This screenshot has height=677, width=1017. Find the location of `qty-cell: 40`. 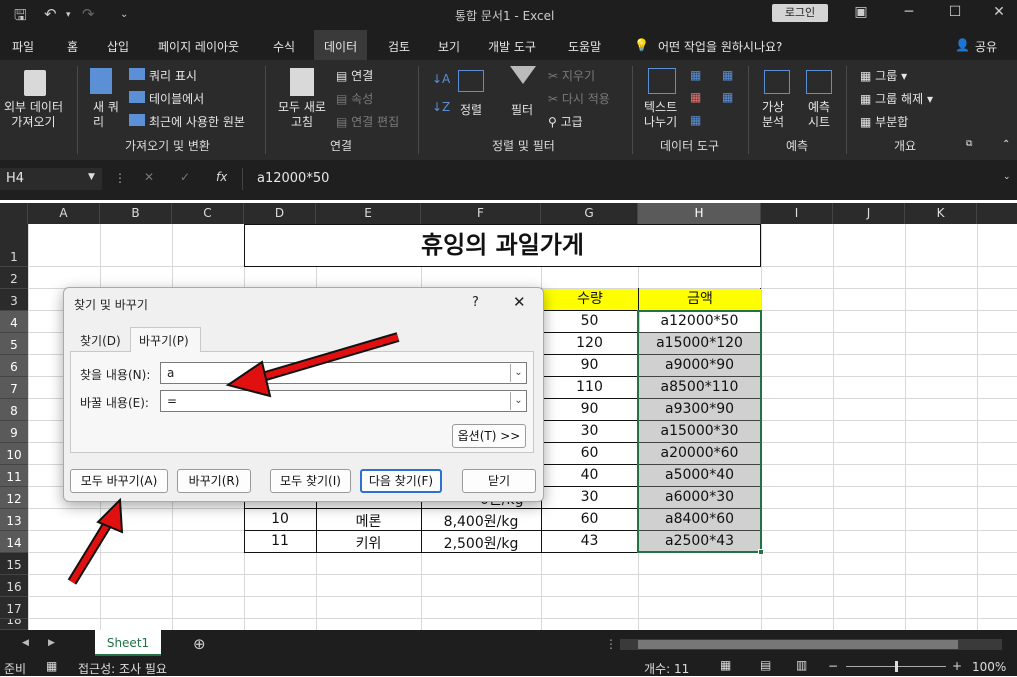

qty-cell: 40 is located at coordinates (589, 475).